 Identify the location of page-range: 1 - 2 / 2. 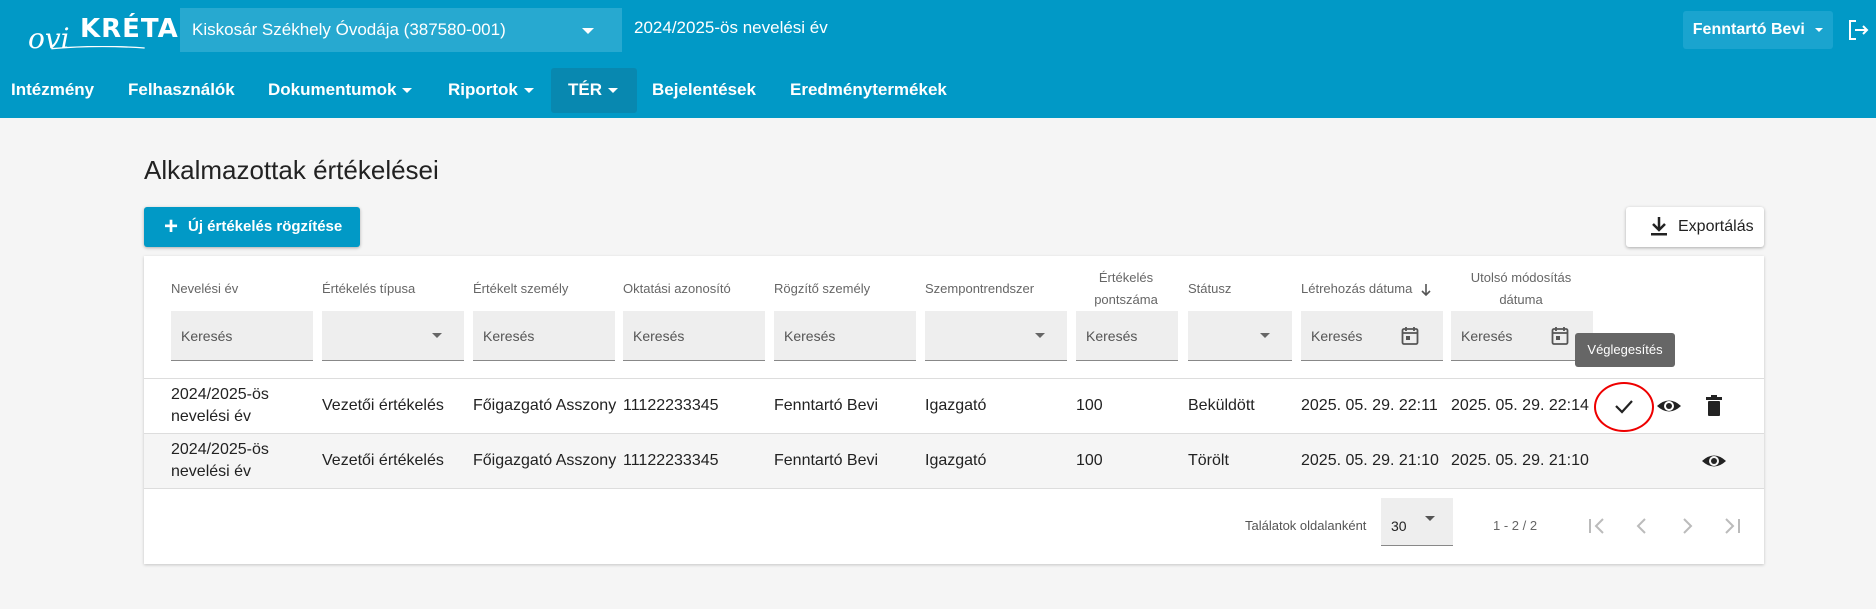
(1515, 525).